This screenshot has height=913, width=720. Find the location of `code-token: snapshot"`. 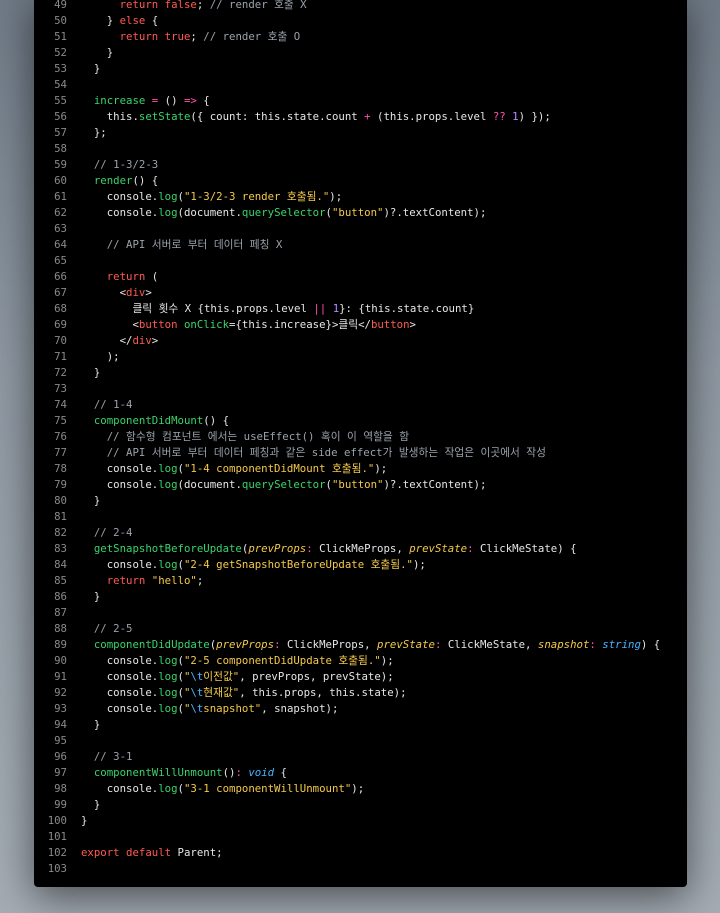

code-token: snapshot" is located at coordinates (232, 708).